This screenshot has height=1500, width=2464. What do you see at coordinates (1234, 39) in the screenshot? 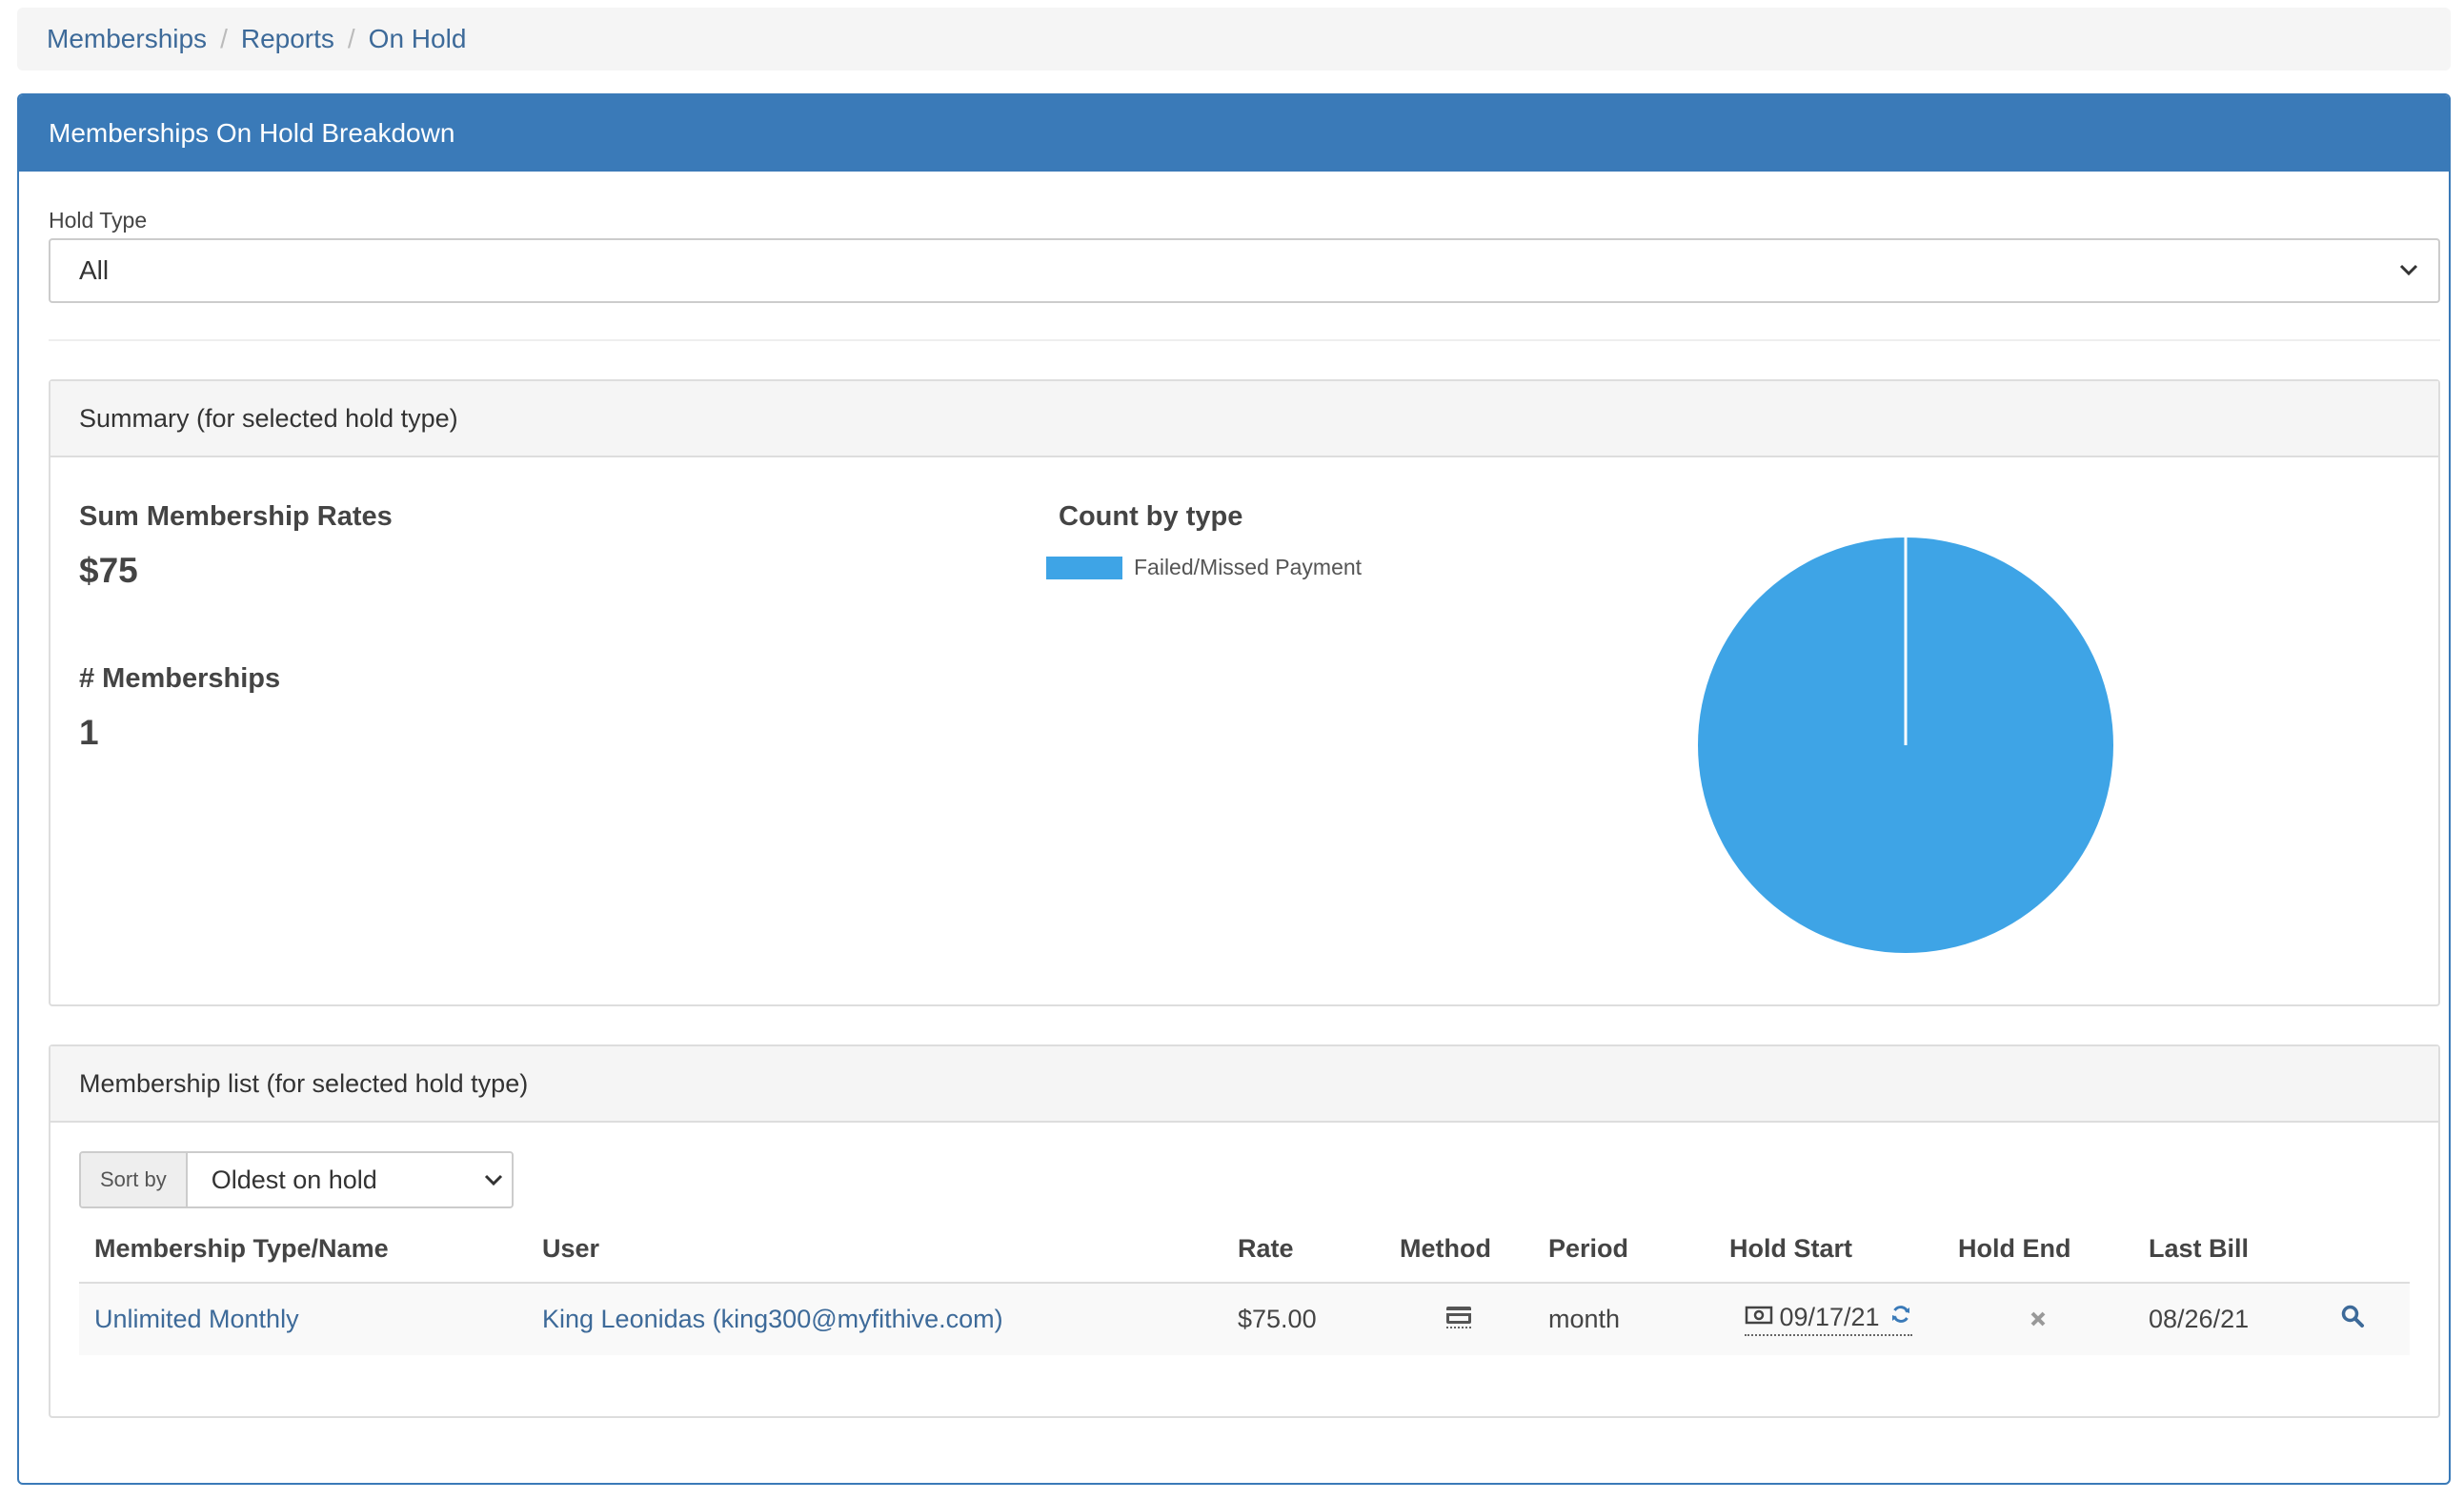
I see `breadcrumb: Memberships / Reports / On Hold` at bounding box center [1234, 39].